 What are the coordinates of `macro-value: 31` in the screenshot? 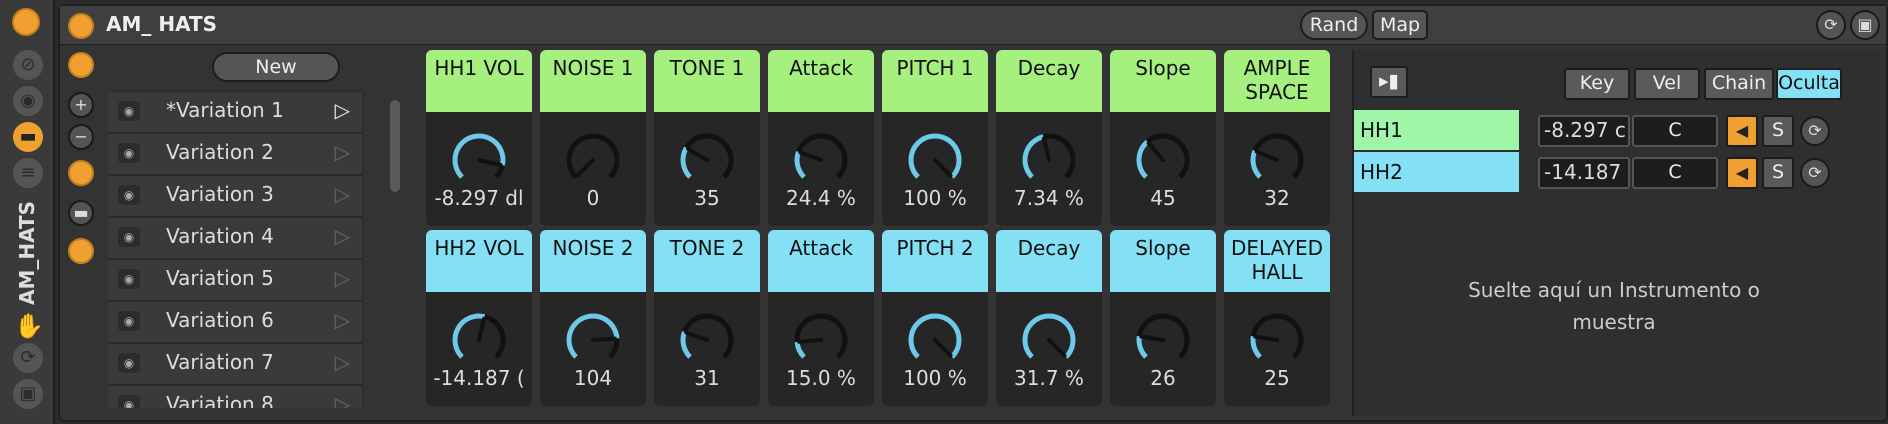 It's located at (707, 378).